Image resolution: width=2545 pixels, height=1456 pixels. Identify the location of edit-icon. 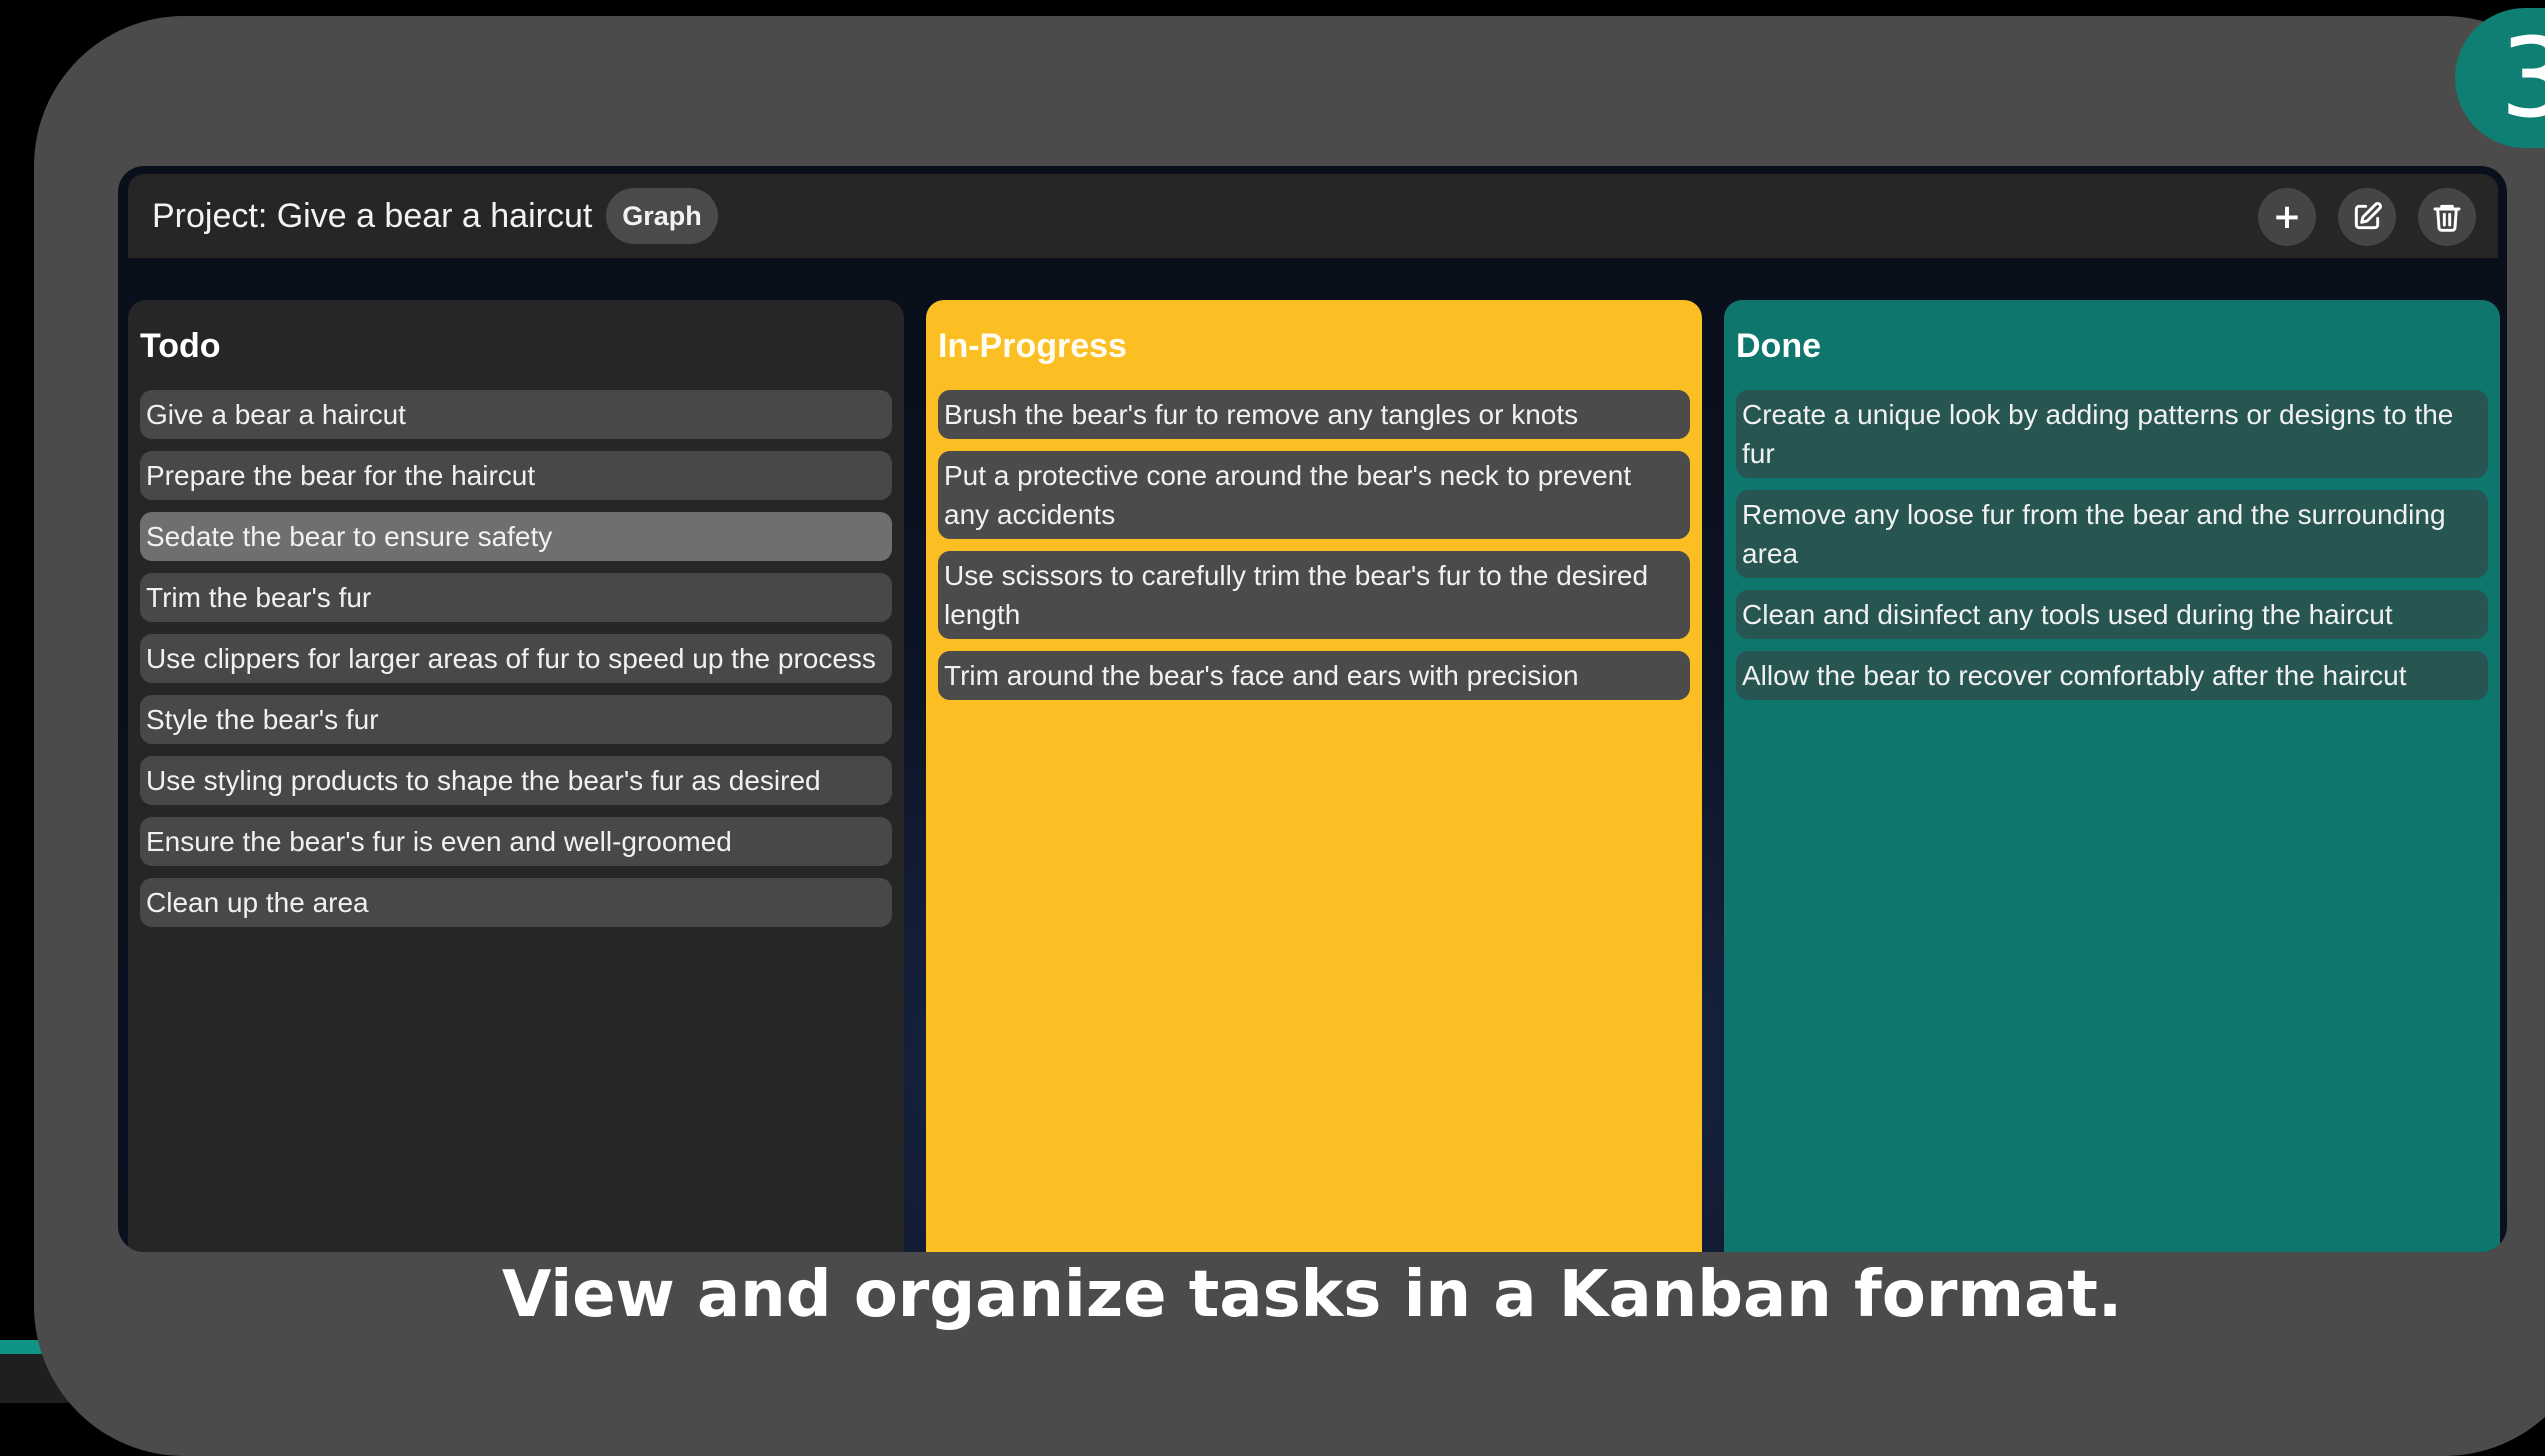
(2368, 216).